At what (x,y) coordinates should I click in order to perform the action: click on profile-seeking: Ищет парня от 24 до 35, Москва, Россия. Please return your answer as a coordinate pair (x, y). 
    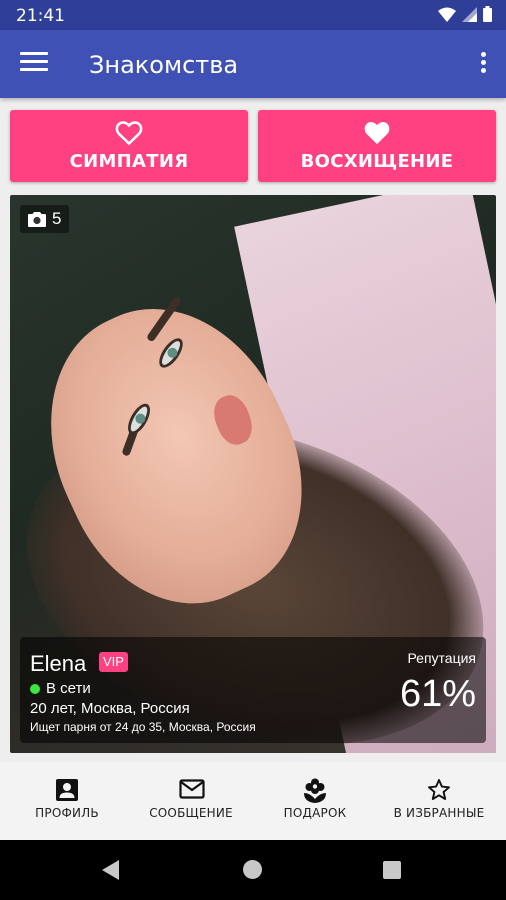
    Looking at the image, I should click on (143, 727).